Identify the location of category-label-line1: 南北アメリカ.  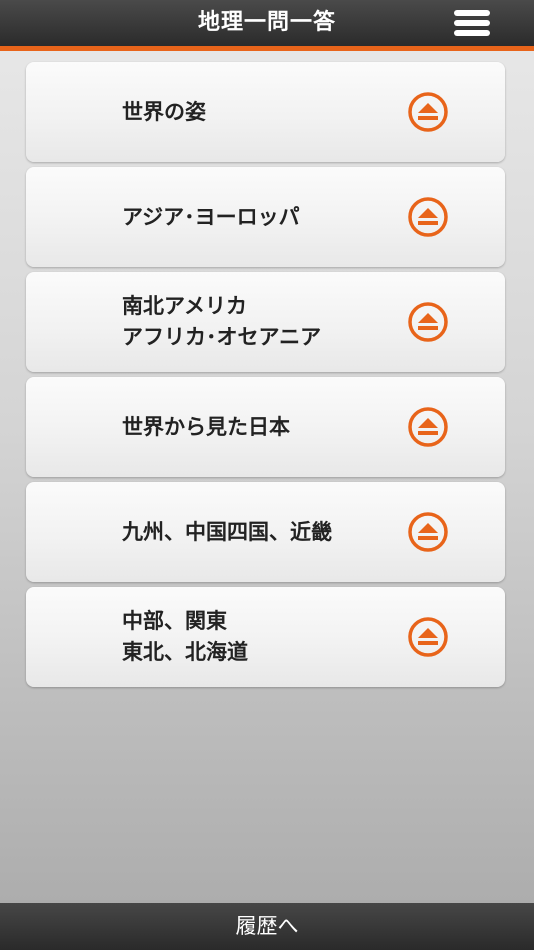
(184, 306).